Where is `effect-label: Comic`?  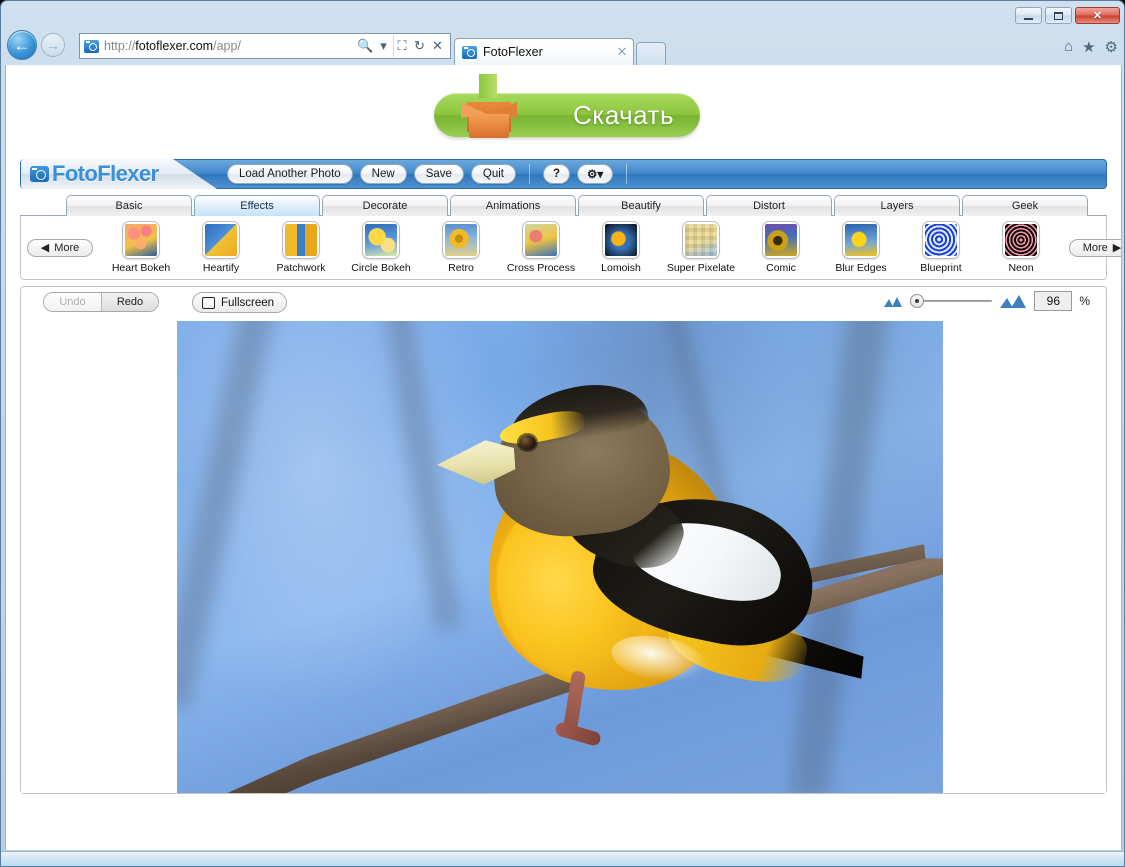
effect-label: Comic is located at coordinates (781, 268).